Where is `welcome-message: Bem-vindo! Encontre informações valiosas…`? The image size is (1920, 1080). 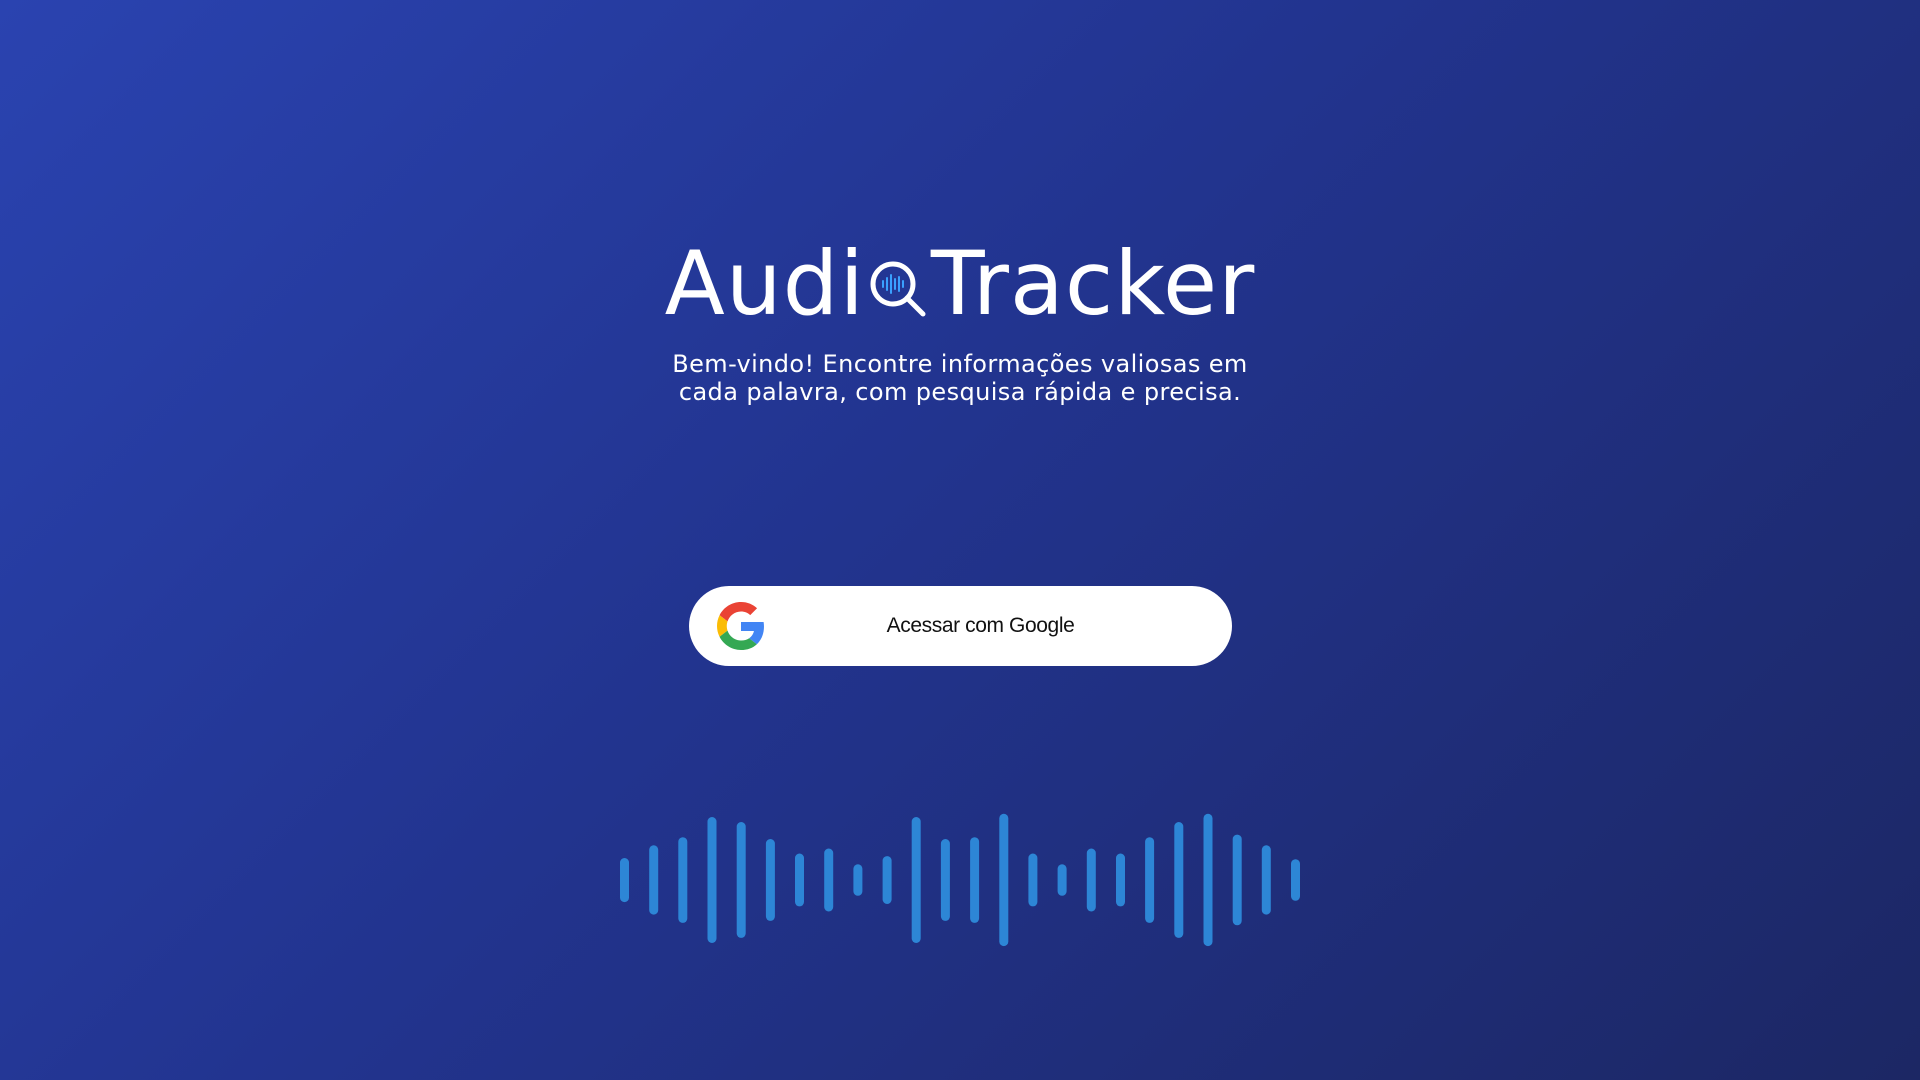
welcome-message: Bem-vindo! Encontre informações valiosas… is located at coordinates (960, 378).